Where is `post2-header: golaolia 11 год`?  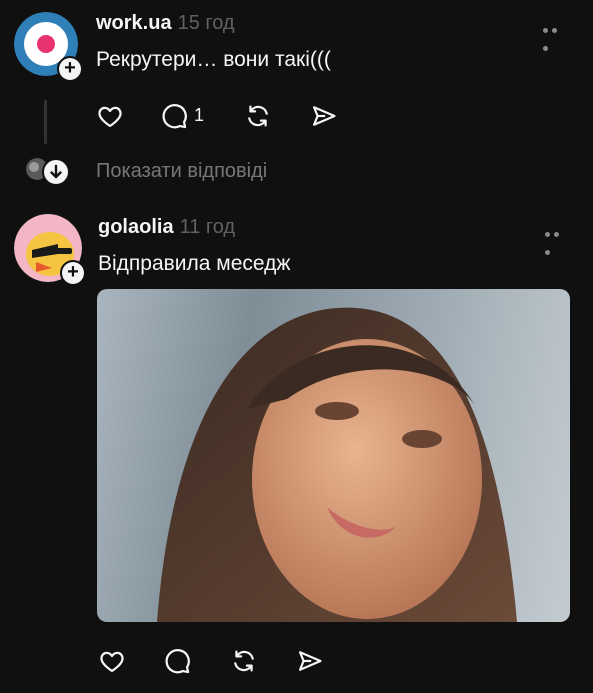
post2-header: golaolia 11 год is located at coordinates (166, 227).